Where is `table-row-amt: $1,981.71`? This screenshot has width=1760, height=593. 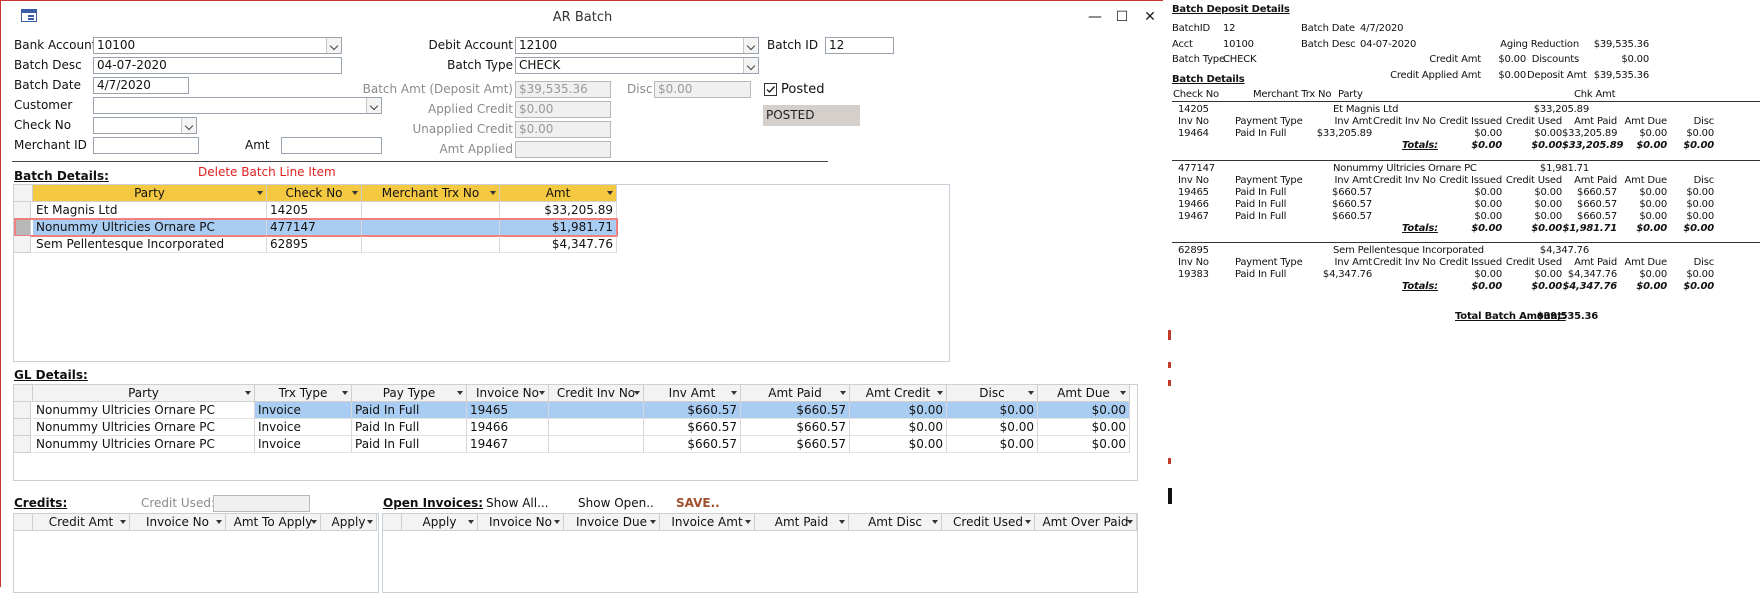 table-row-amt: $1,981.71 is located at coordinates (558, 227).